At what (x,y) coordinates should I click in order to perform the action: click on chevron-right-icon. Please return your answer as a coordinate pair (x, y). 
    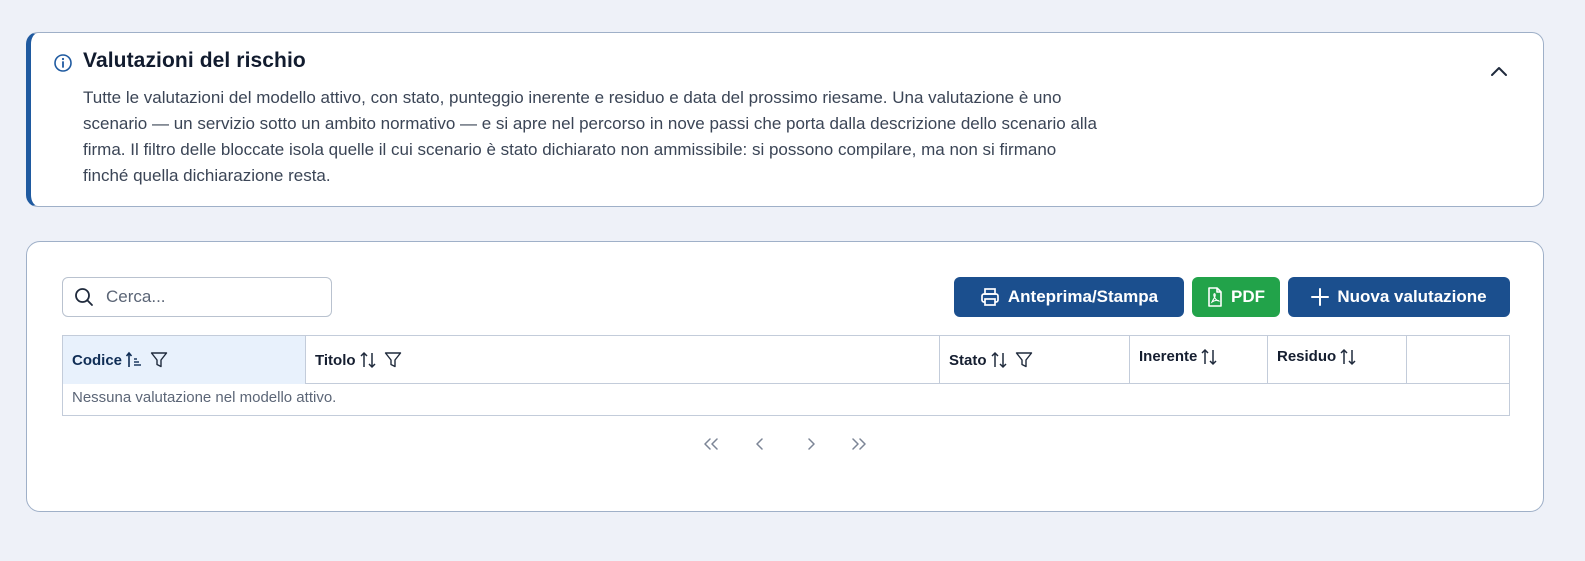
    Looking at the image, I should click on (811, 444).